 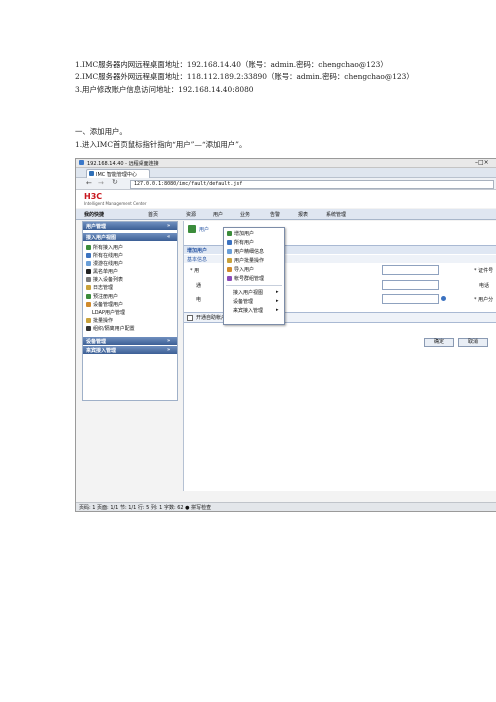 What do you see at coordinates (286, 163) in the screenshot?
I see `remote-desktop-titlebar: 192.168.14.40 - 远程桌面连接 –□×` at bounding box center [286, 163].